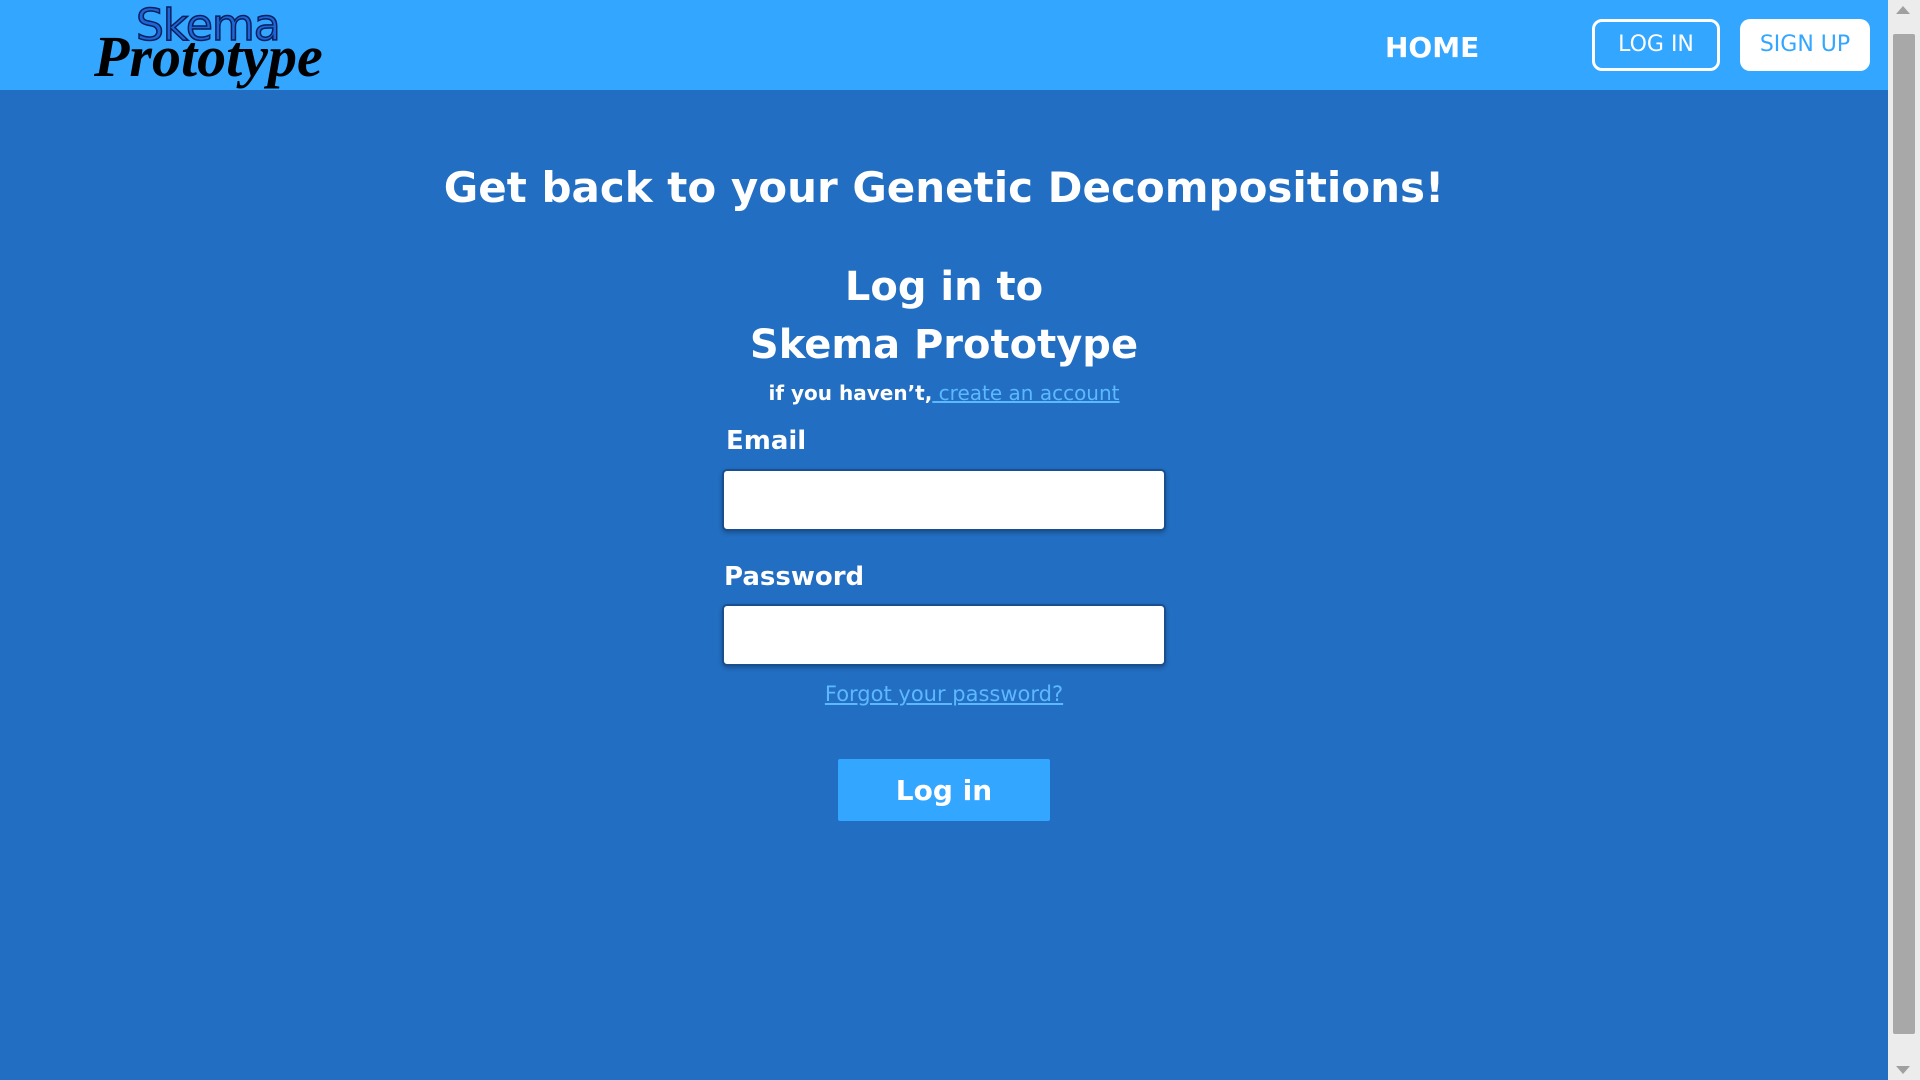 The image size is (1920, 1080). I want to click on signup-hint-text: if you haven’t,, so click(850, 393).